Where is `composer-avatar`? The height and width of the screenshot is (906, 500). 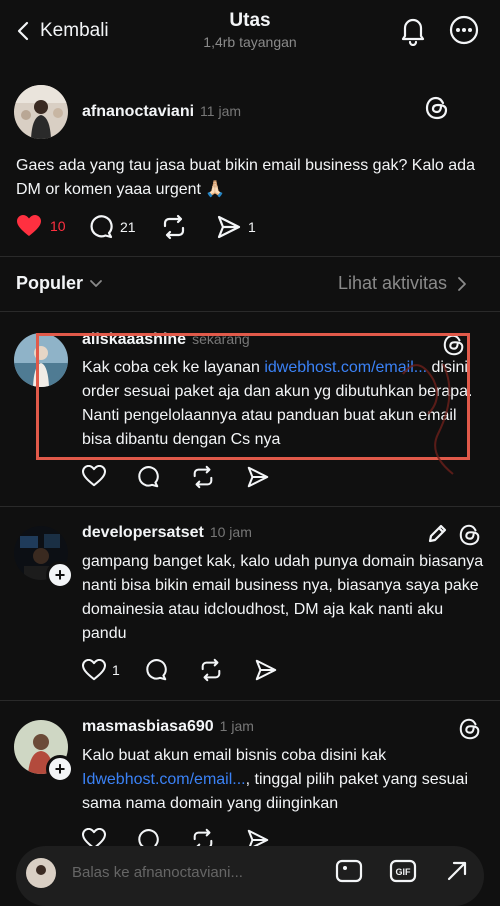
composer-avatar is located at coordinates (41, 873).